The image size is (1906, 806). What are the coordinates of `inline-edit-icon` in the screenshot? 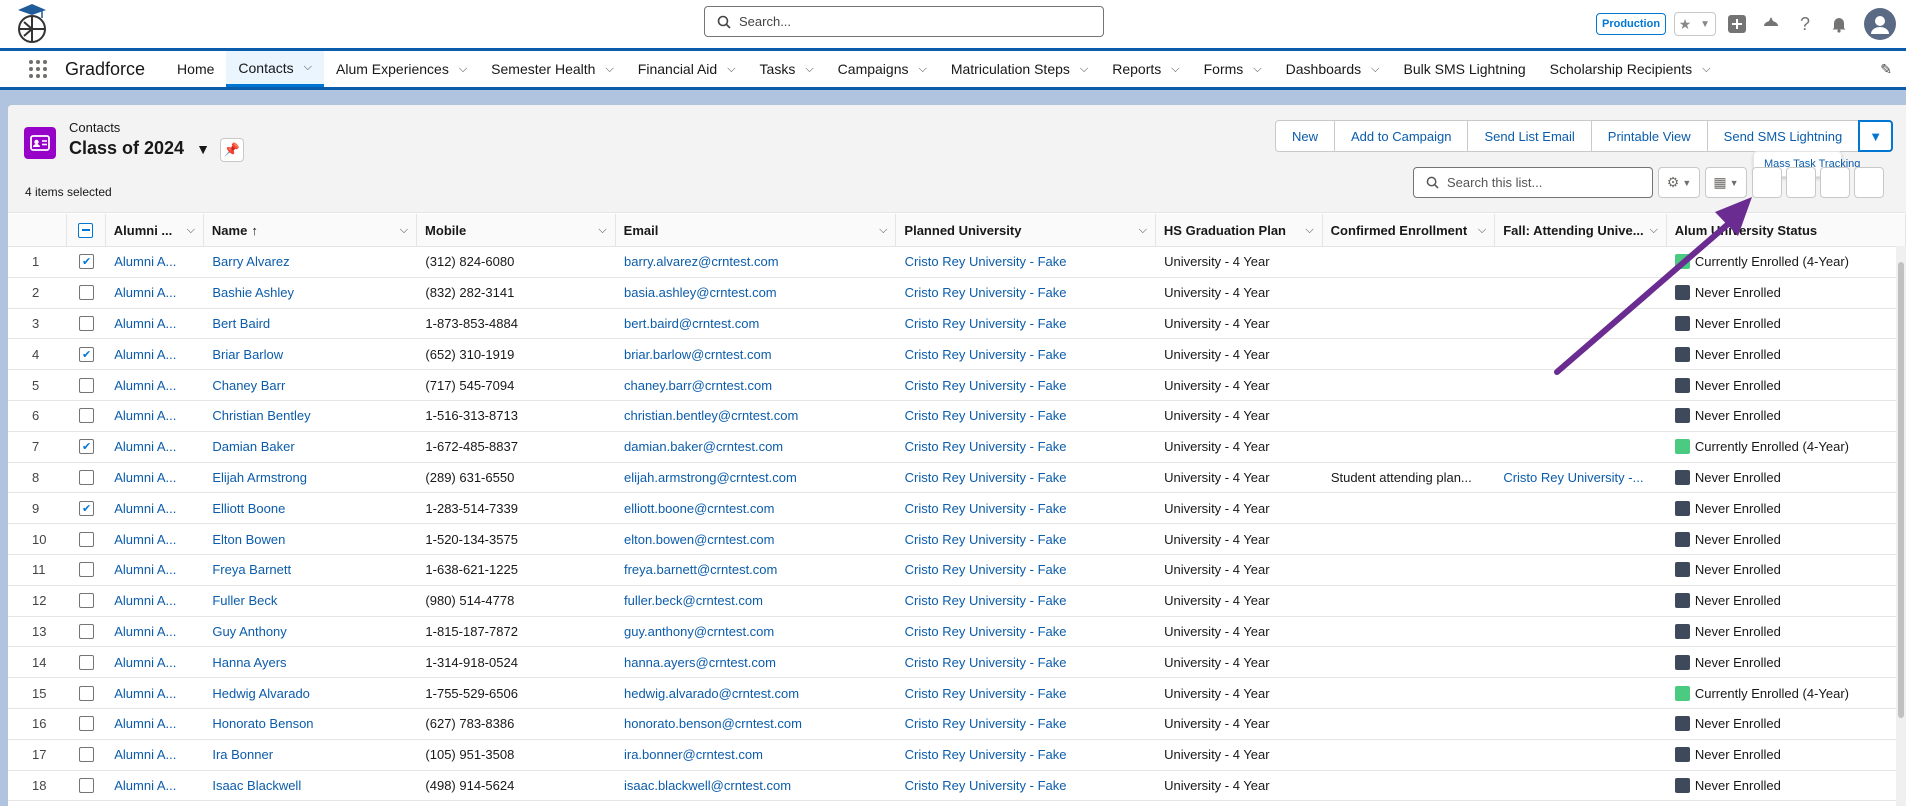 It's located at (1801, 182).